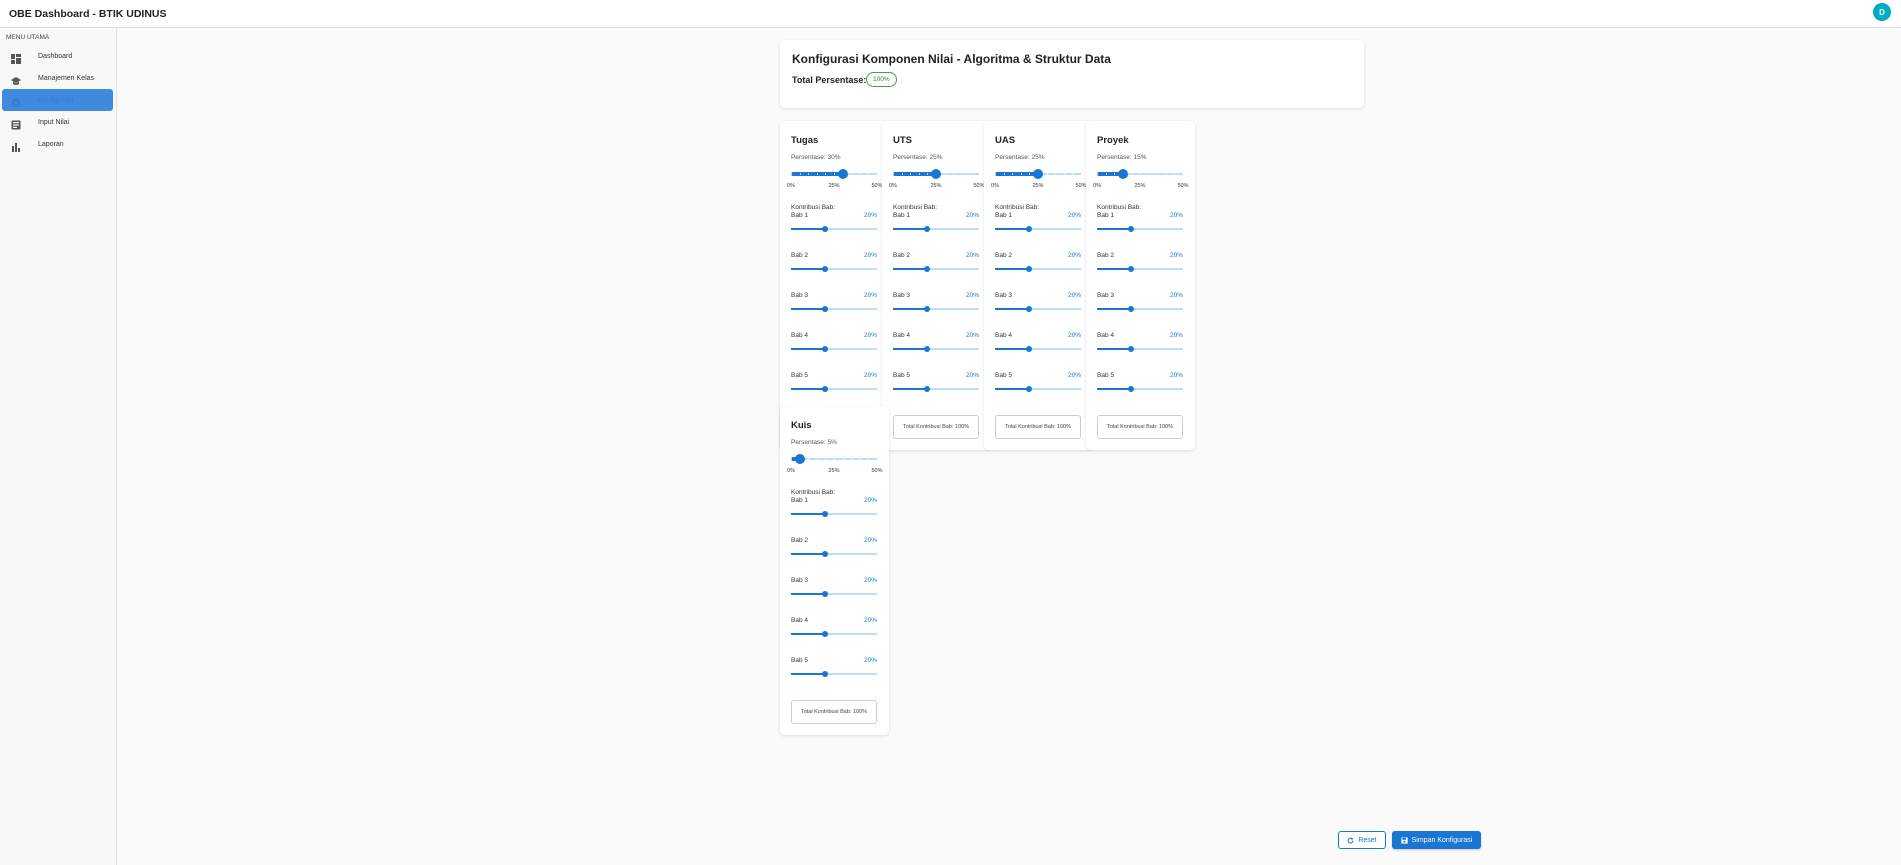 This screenshot has height=865, width=1901. Describe the element at coordinates (57, 122) in the screenshot. I see `sidebar-item-input-nilai: Input Nilai` at that location.